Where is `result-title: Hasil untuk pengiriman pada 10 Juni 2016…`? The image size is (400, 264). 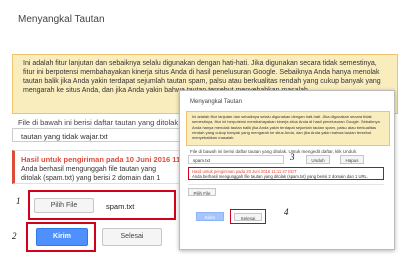
result-title: Hasil untuk pengiriman pada 10 Juni 2016… is located at coordinates (100, 159).